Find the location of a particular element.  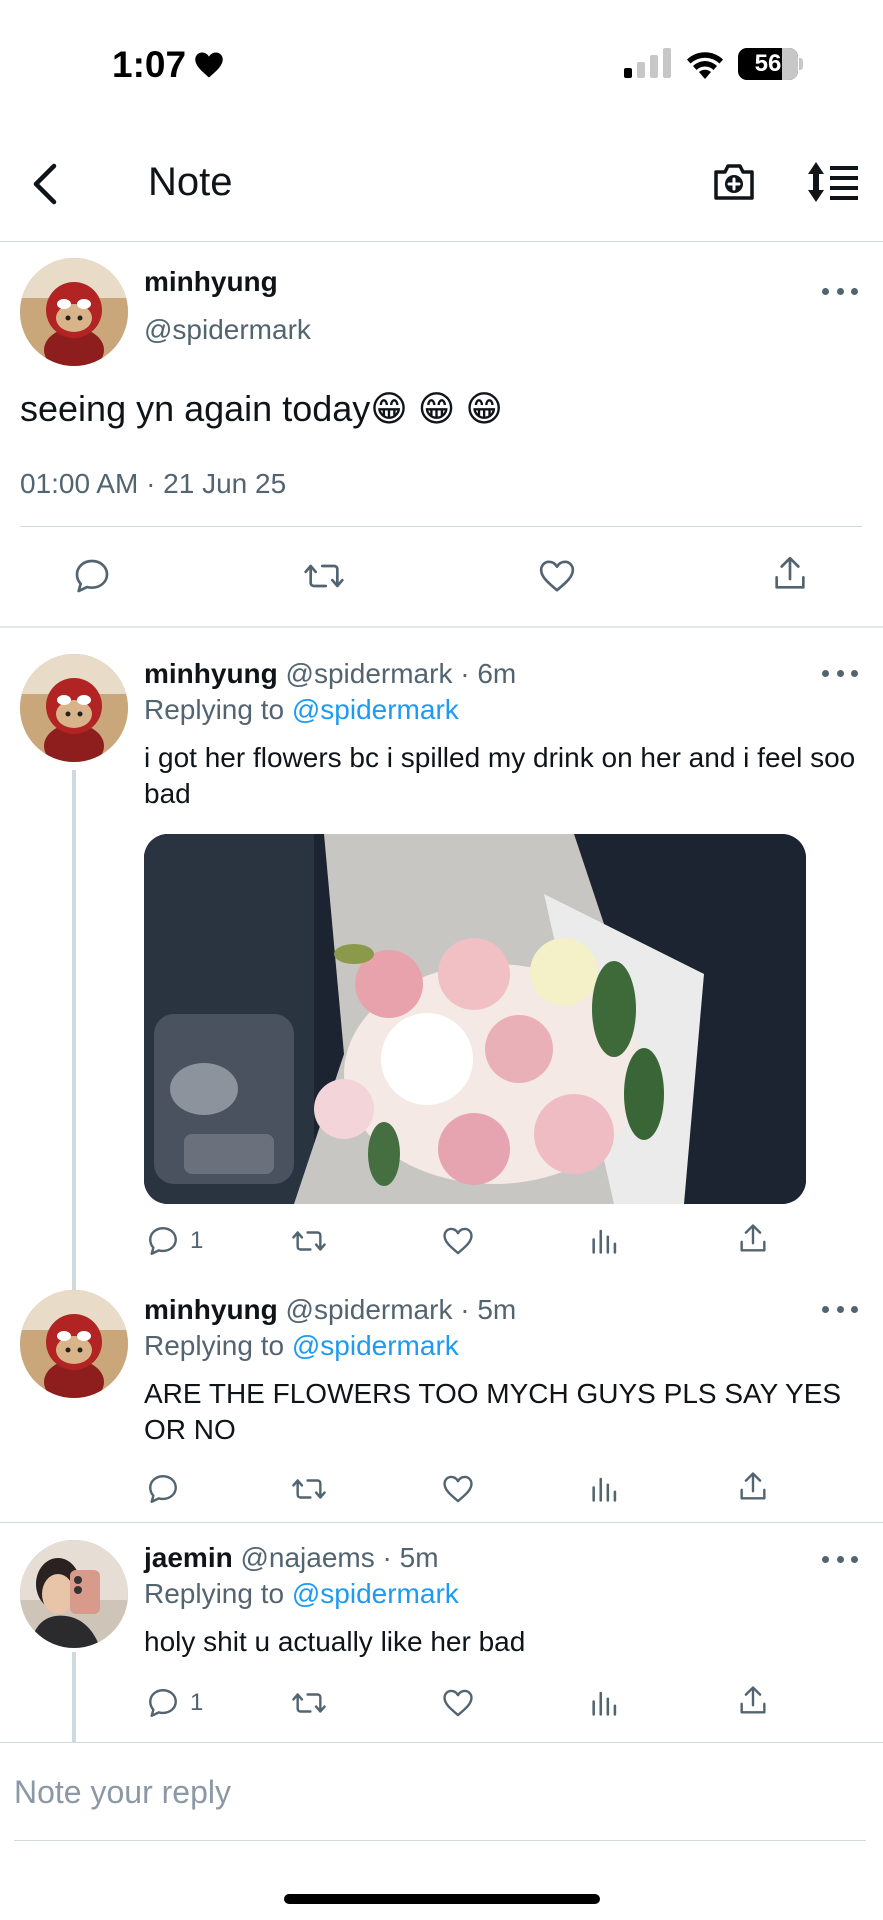

wifi-icon is located at coordinates (705, 65).